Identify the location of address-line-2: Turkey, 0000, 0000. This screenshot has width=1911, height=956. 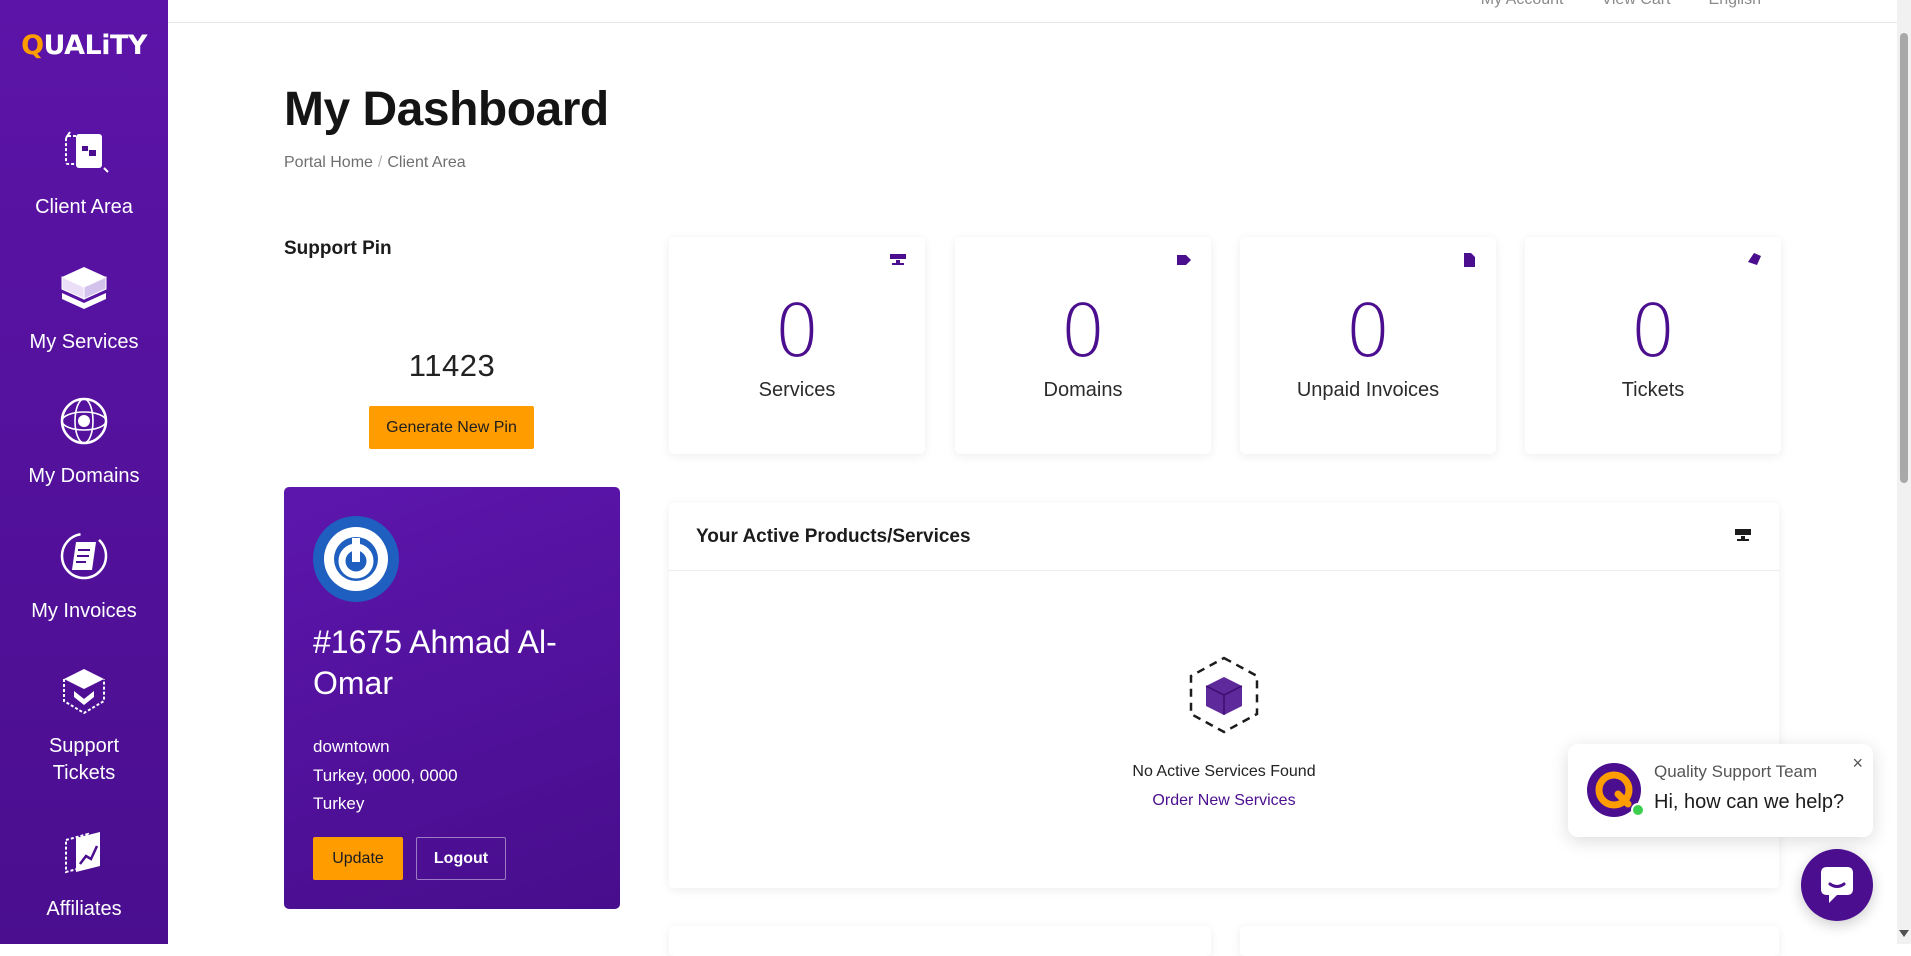
(385, 775).